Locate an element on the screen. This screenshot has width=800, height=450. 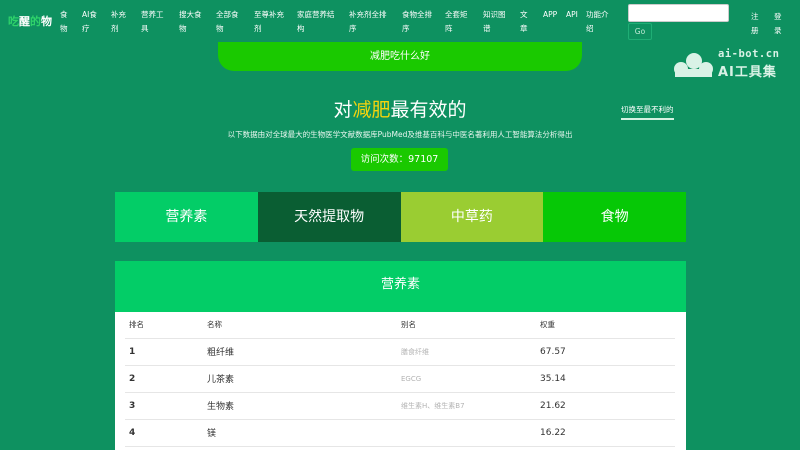
register-label: 册 is located at coordinates (755, 30).